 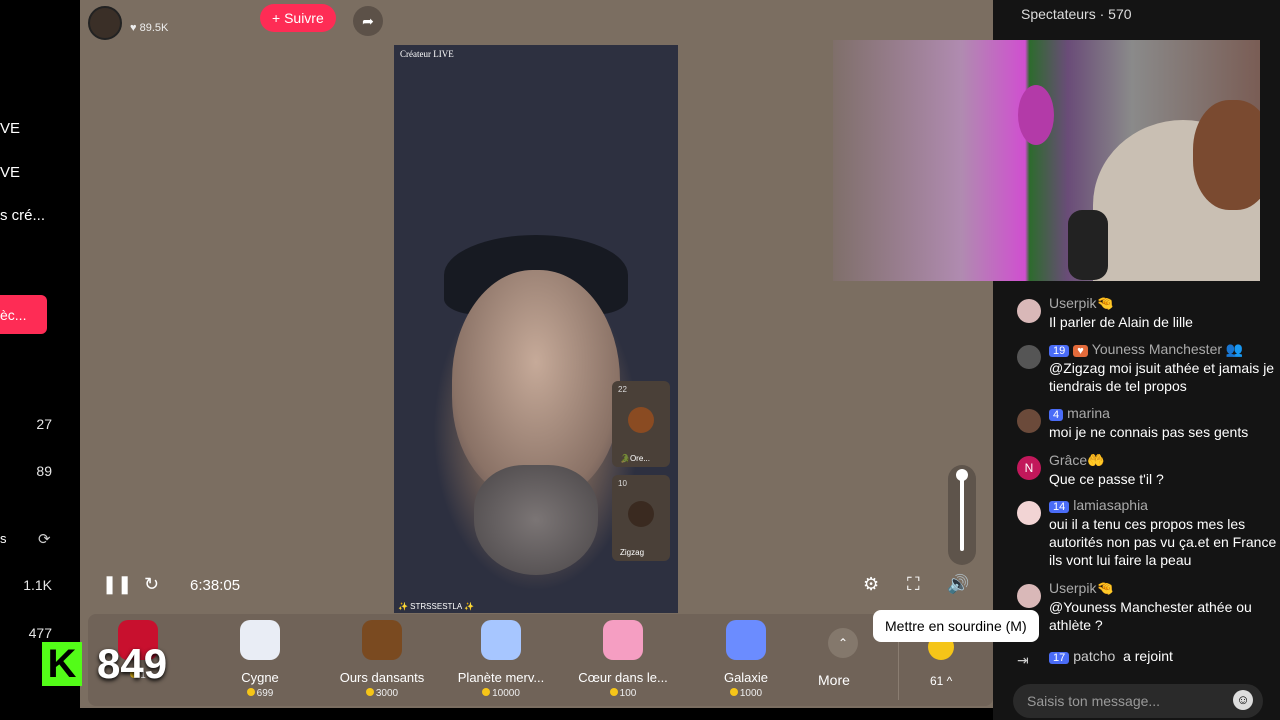 I want to click on streamer-webcam, so click(x=1046, y=160).